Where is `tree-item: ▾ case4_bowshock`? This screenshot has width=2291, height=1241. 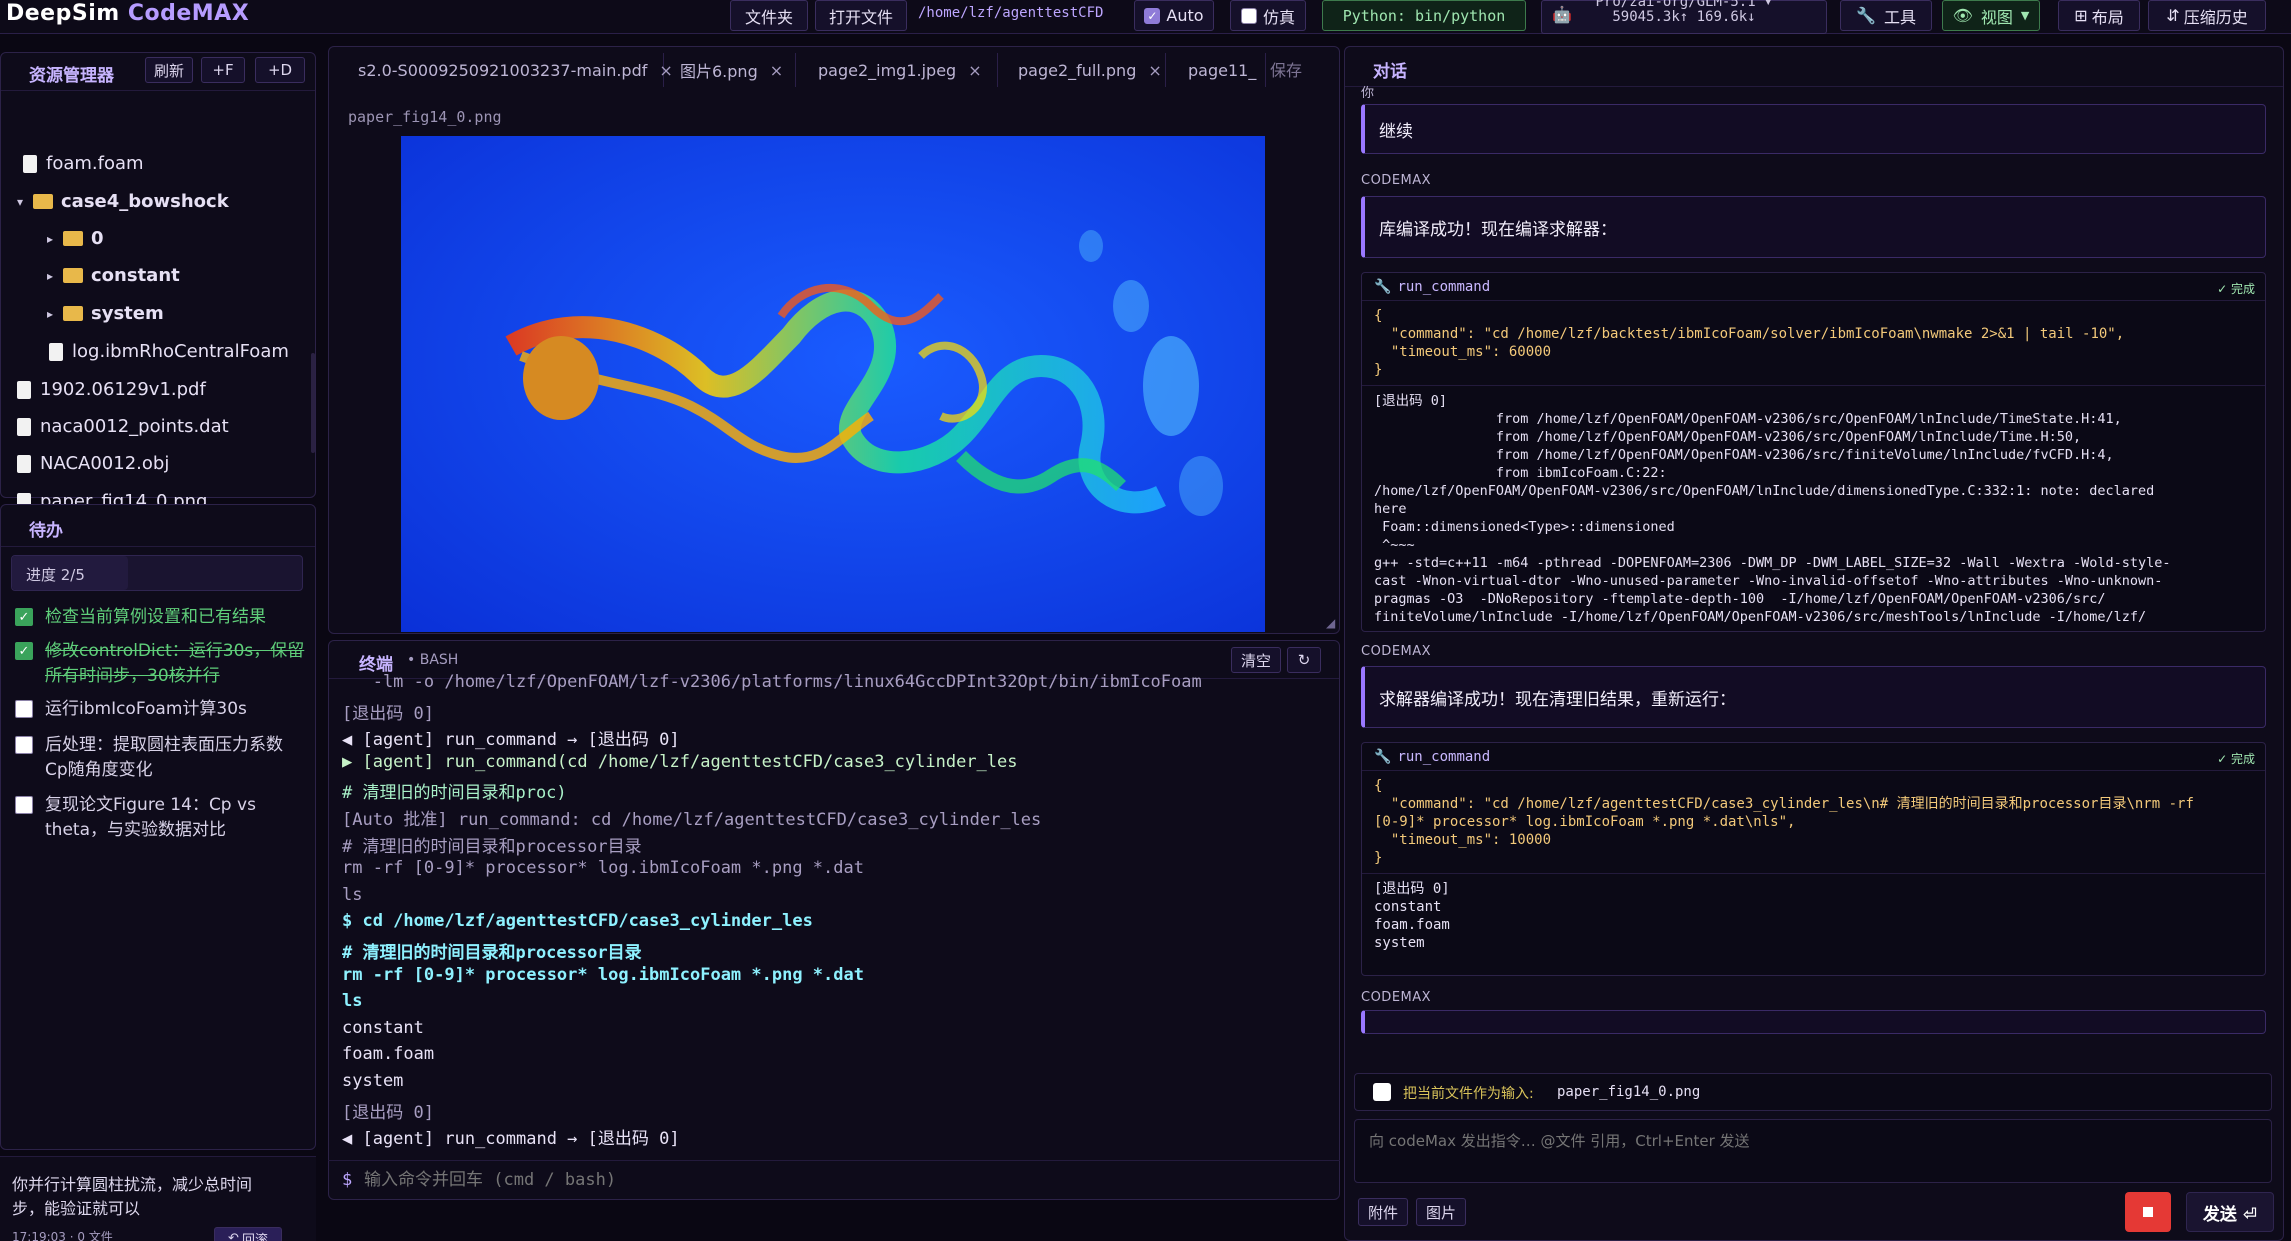 tree-item: ▾ case4_bowshock is located at coordinates (123, 201).